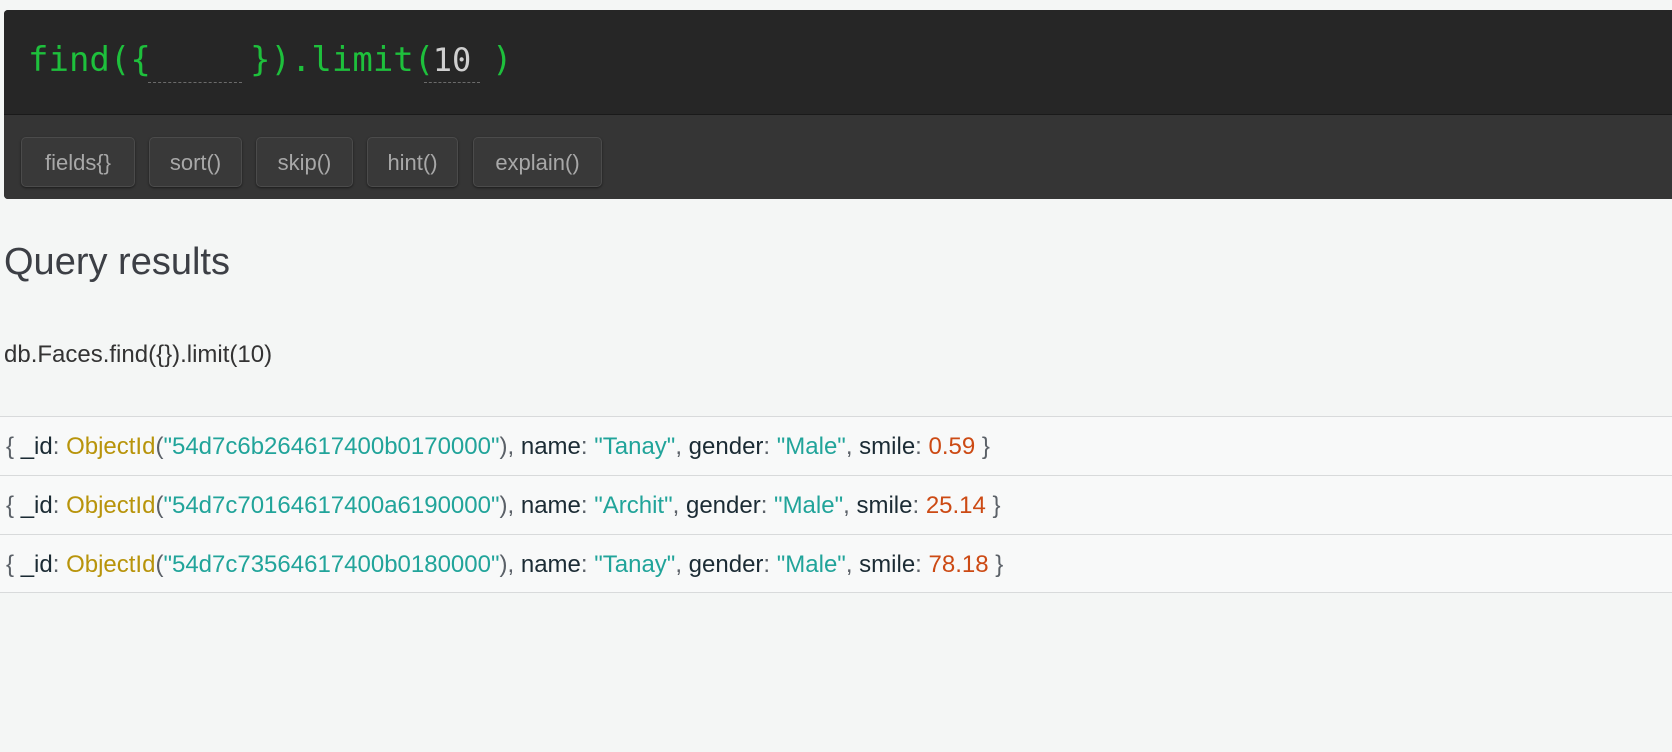  What do you see at coordinates (195, 60) in the screenshot?
I see `filter-input` at bounding box center [195, 60].